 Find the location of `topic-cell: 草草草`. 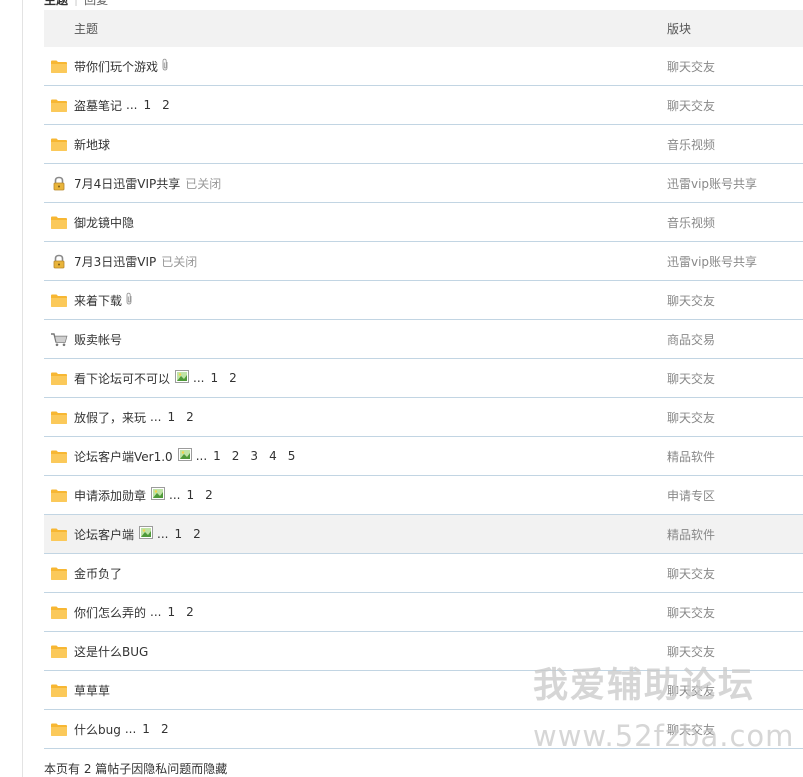

topic-cell: 草草草 is located at coordinates (370, 690).